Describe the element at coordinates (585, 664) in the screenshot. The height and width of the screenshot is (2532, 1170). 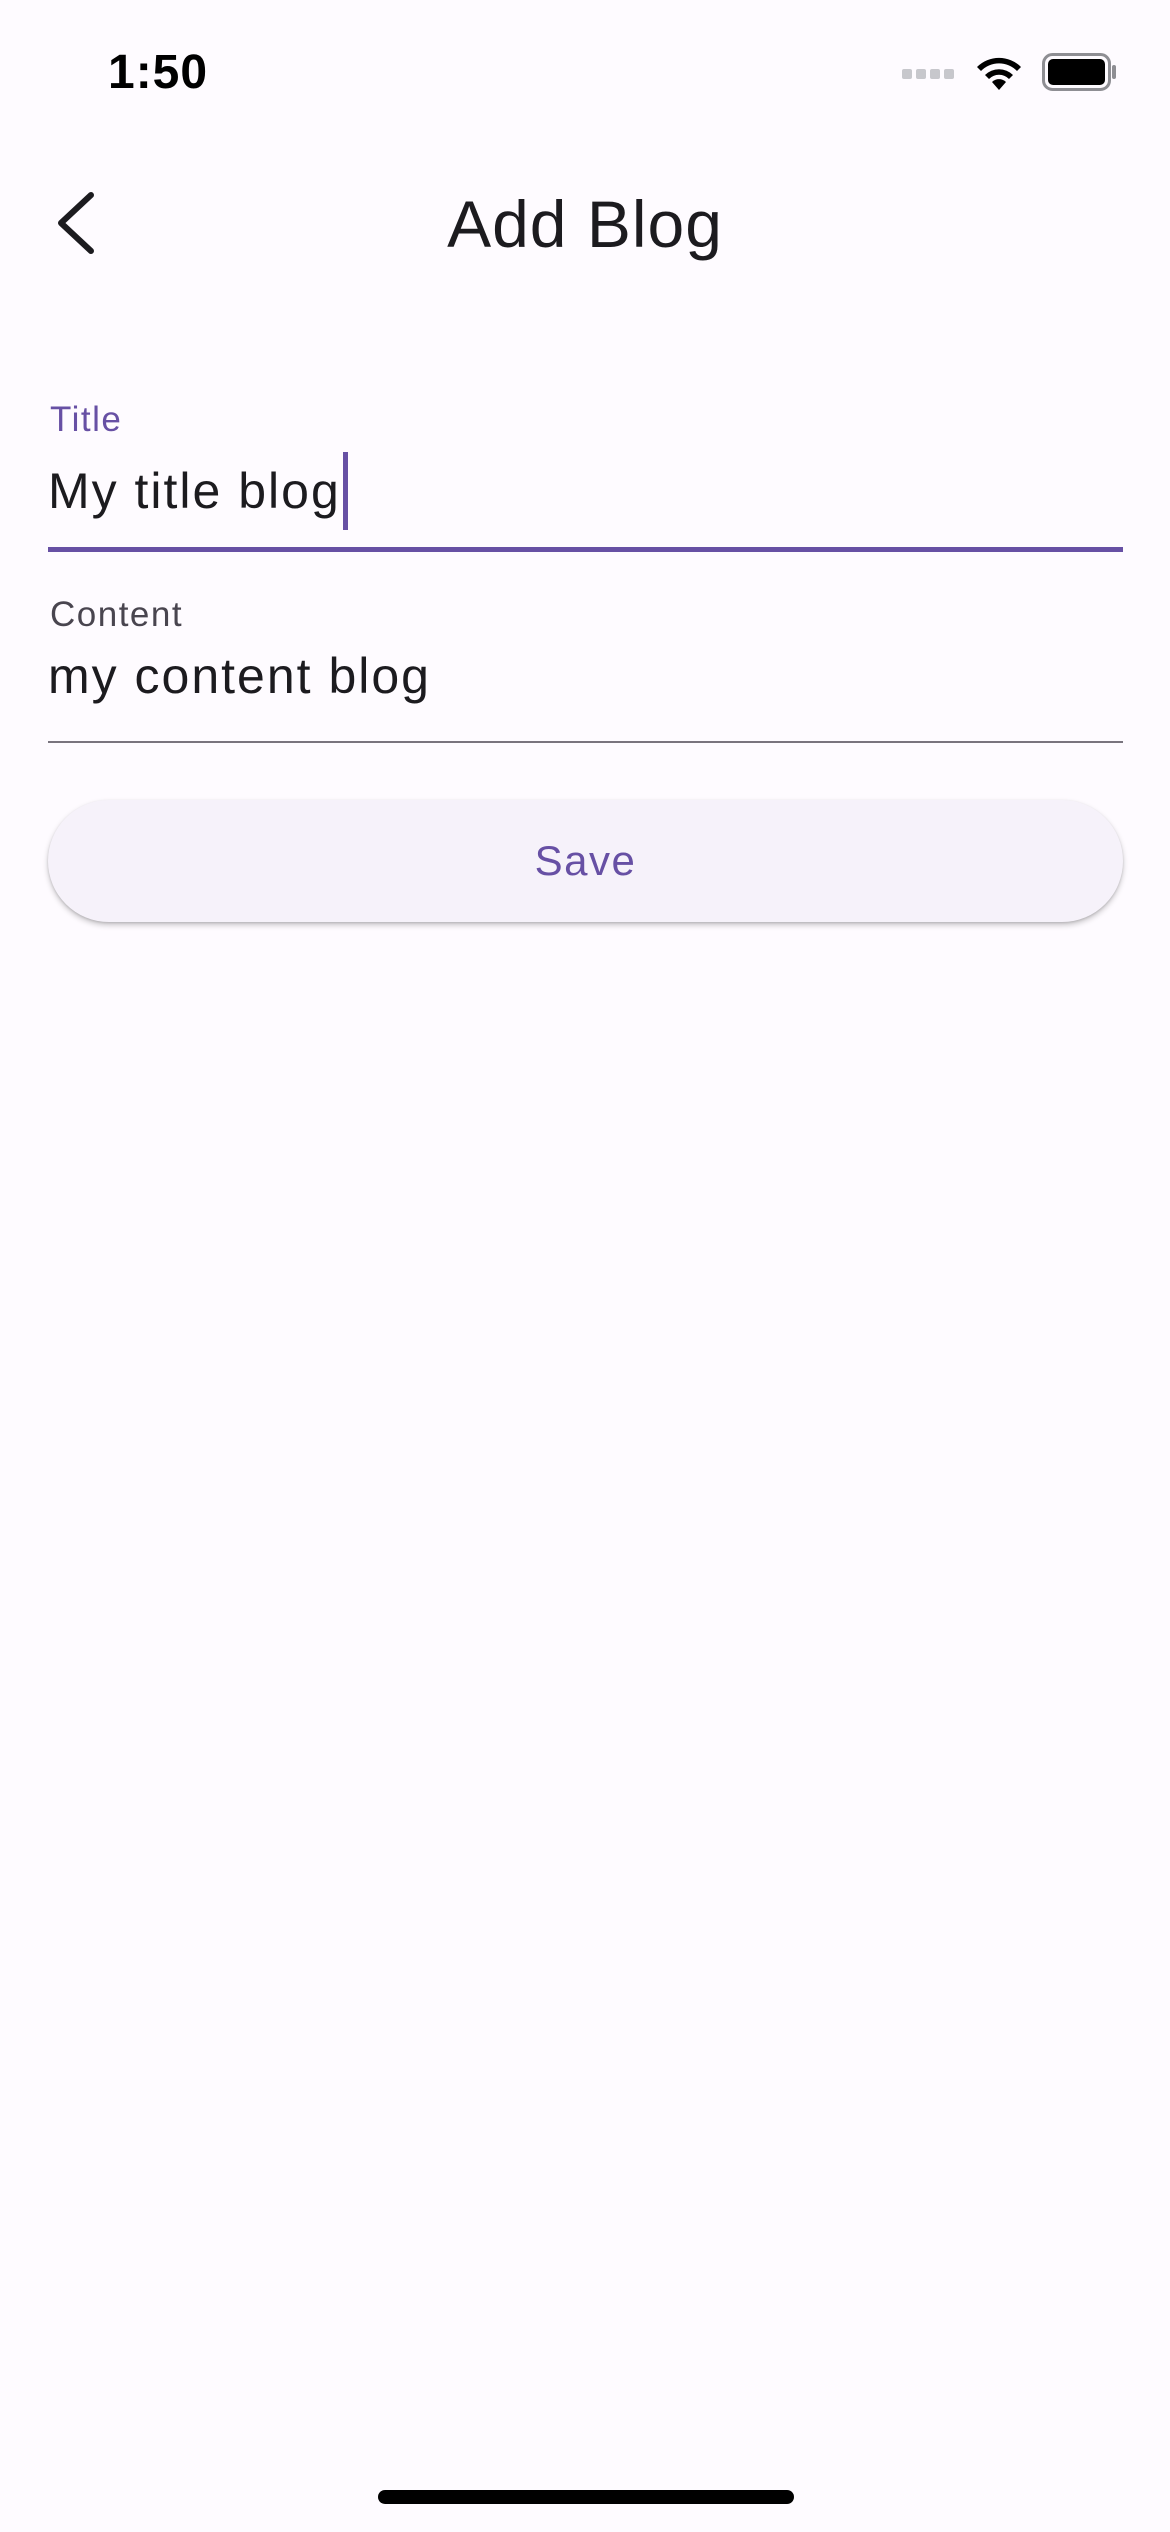
I see `content-field: Content my content blog` at that location.